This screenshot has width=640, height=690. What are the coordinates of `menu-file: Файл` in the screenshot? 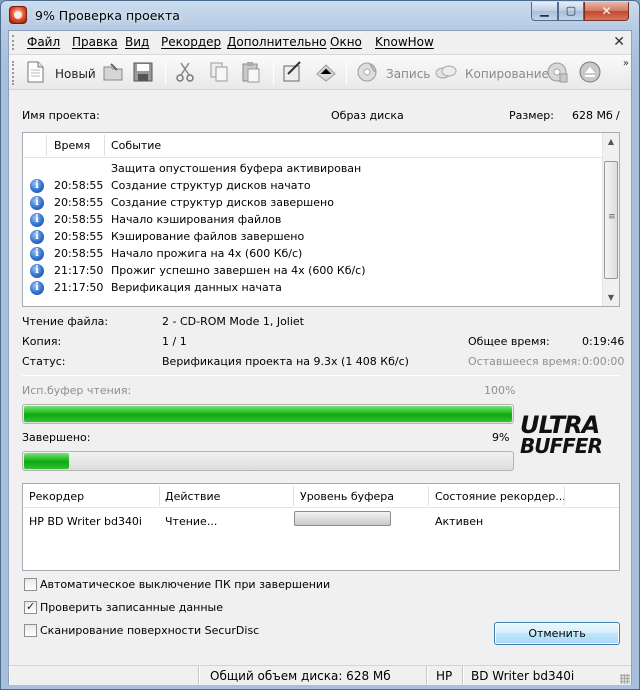 It's located at (43, 42).